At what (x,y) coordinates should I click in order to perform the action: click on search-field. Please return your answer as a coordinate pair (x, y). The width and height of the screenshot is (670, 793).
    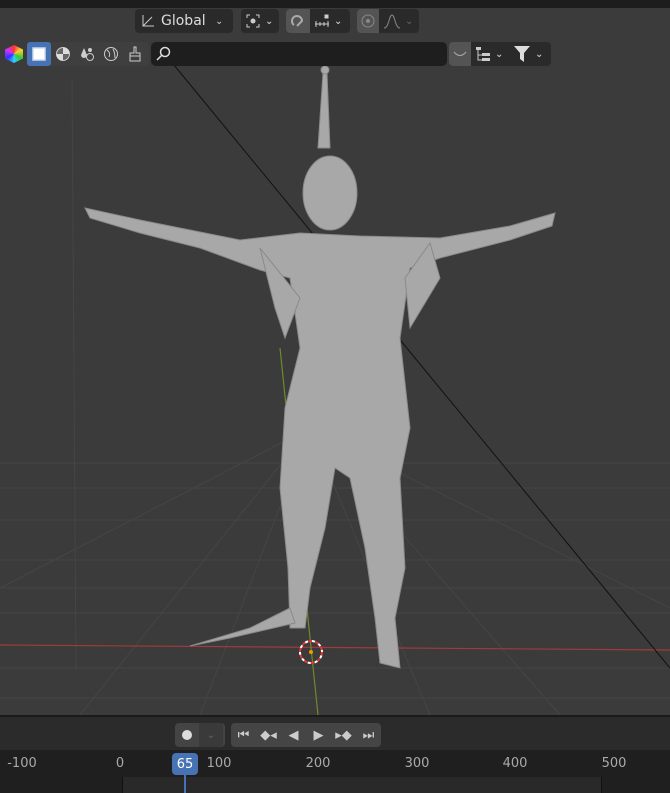
    Looking at the image, I should click on (299, 54).